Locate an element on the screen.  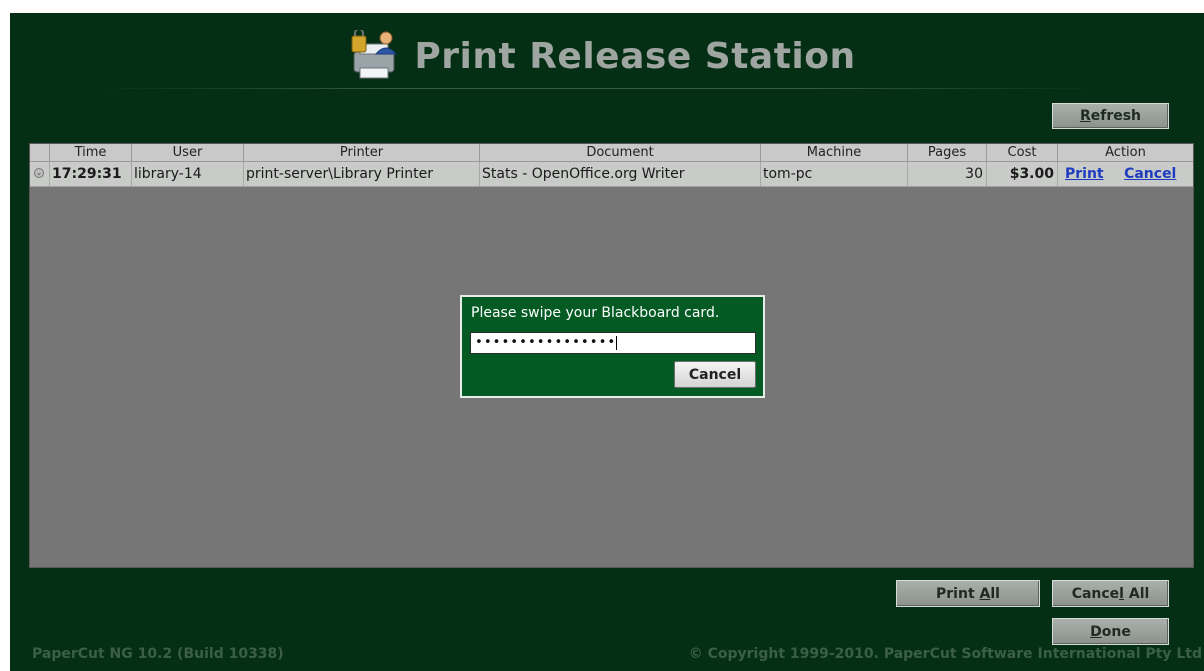
print-all-access-key: A is located at coordinates (985, 593).